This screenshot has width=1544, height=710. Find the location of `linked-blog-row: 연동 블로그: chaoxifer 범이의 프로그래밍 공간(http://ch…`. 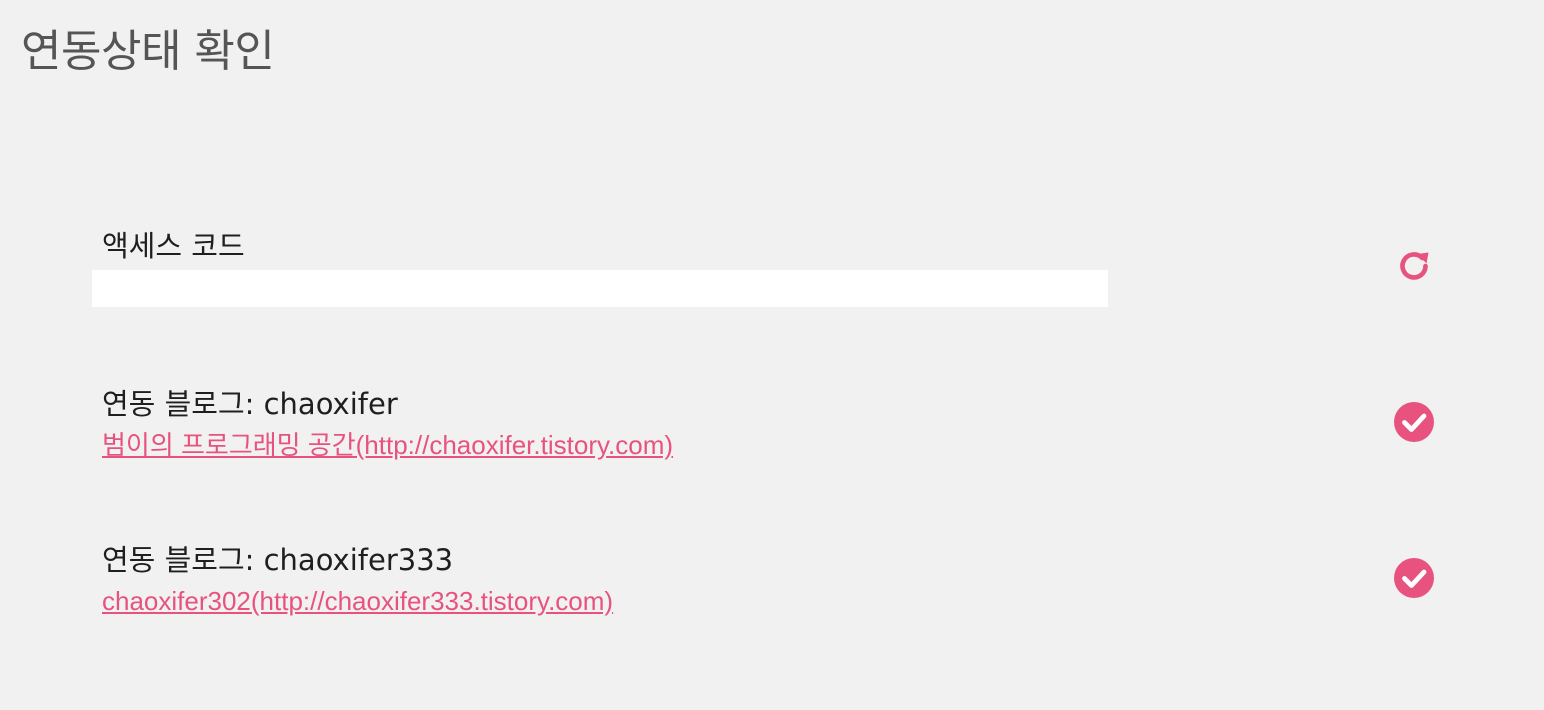

linked-blog-row: 연동 블로그: chaoxifer 범이의 프로그래밍 공간(http://ch… is located at coordinates (772, 424).